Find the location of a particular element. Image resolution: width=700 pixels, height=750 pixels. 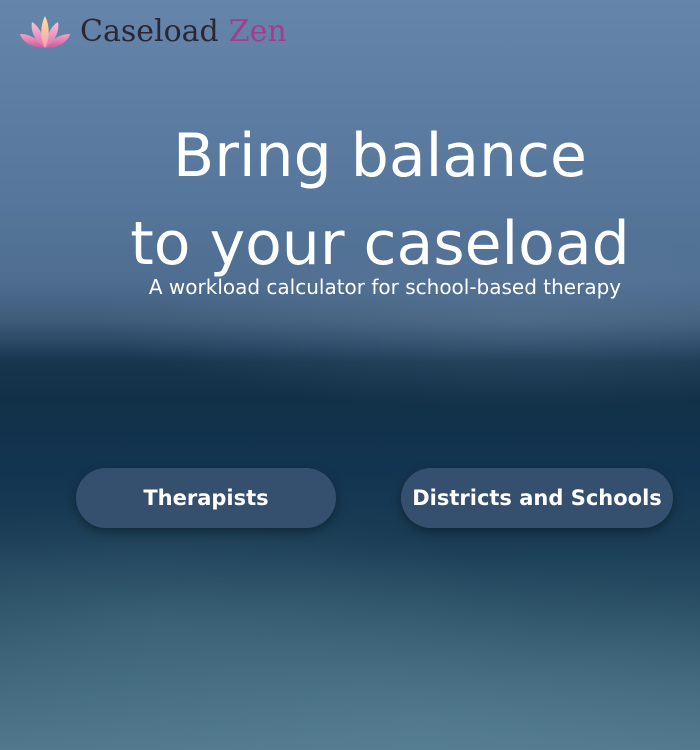

brand-name: Caseload is located at coordinates (149, 31).